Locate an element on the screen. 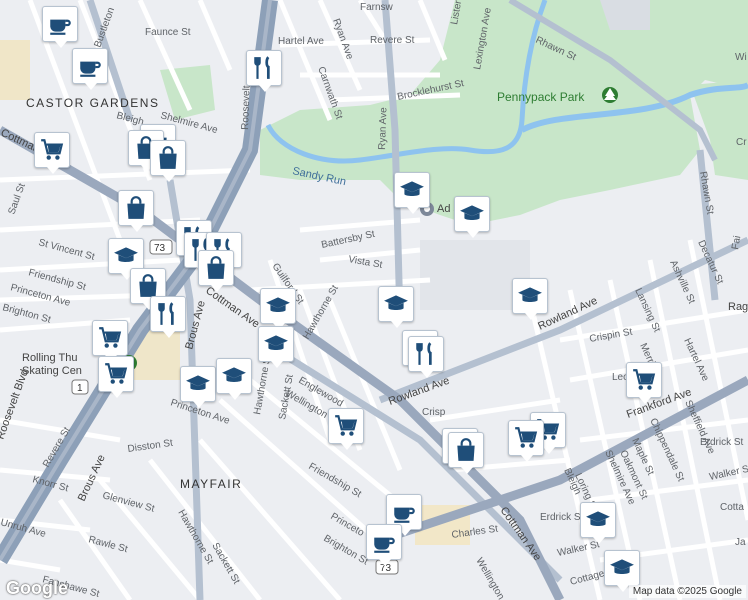 Image resolution: width=748 pixels, height=600 pixels. place-label-rag: Rag is located at coordinates (738, 307).